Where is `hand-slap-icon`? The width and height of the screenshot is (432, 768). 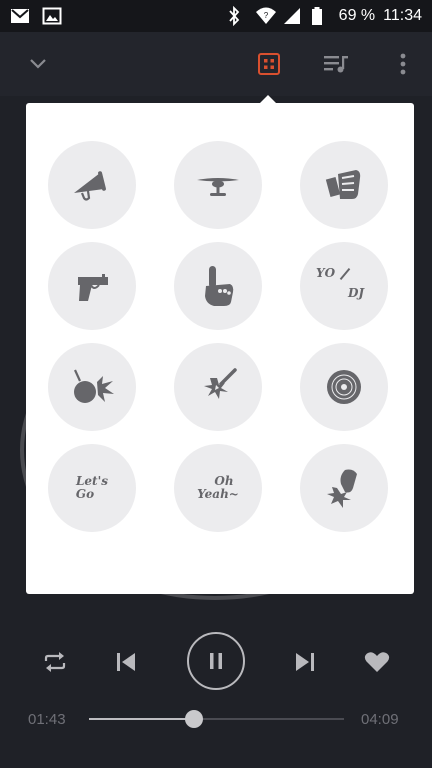
hand-slap-icon is located at coordinates (342, 488).